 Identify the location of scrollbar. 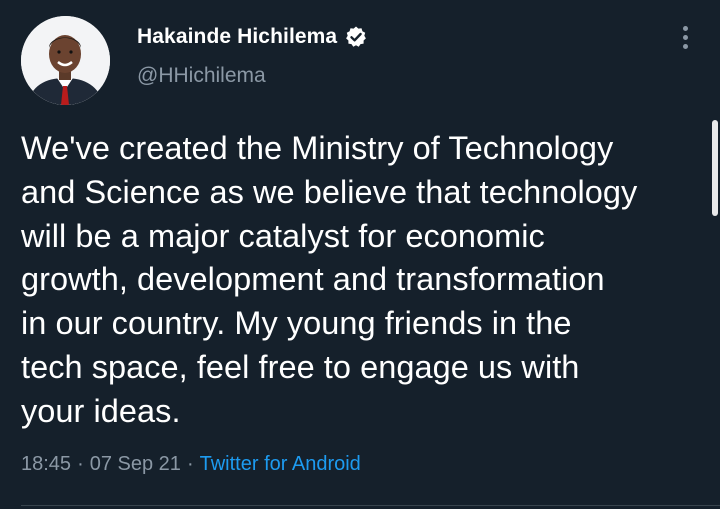
(715, 168).